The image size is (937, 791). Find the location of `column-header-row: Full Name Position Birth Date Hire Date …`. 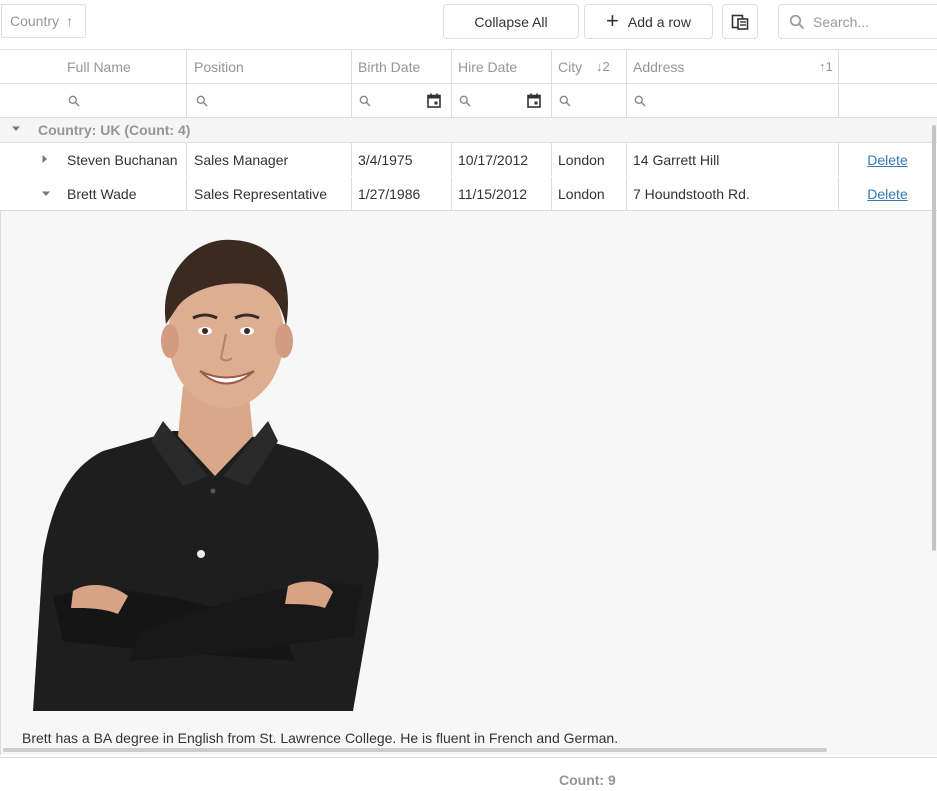

column-header-row: Full Name Position Birth Date Hire Date … is located at coordinates (468, 66).